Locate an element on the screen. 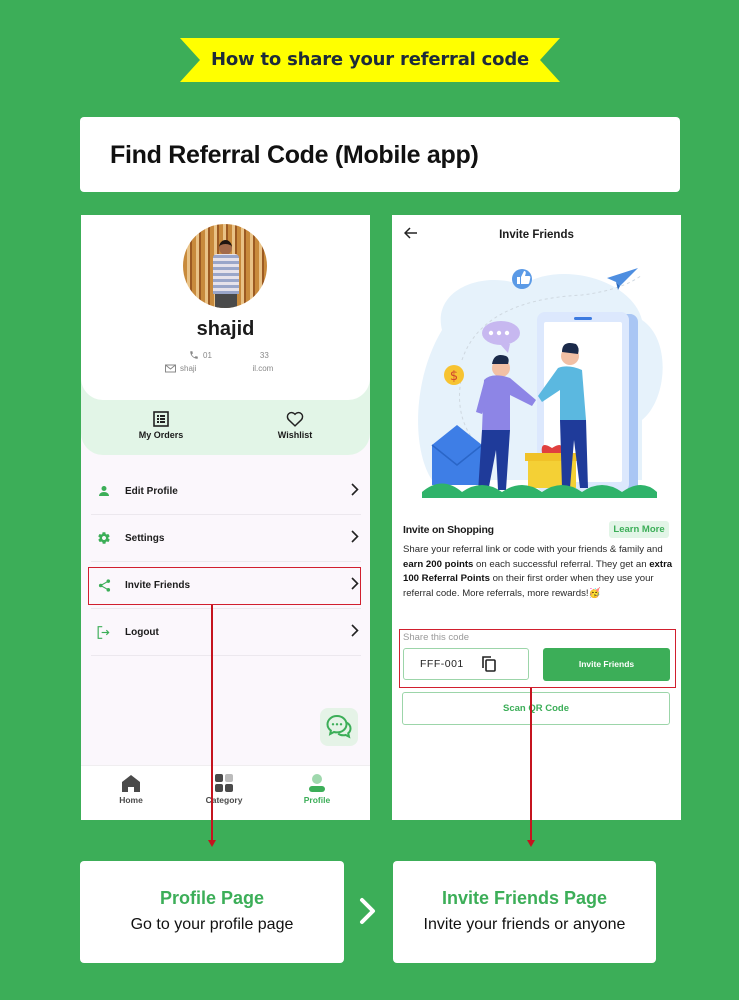 The height and width of the screenshot is (1000, 739). bottom-nav: Home Category Profile is located at coordinates (225, 792).